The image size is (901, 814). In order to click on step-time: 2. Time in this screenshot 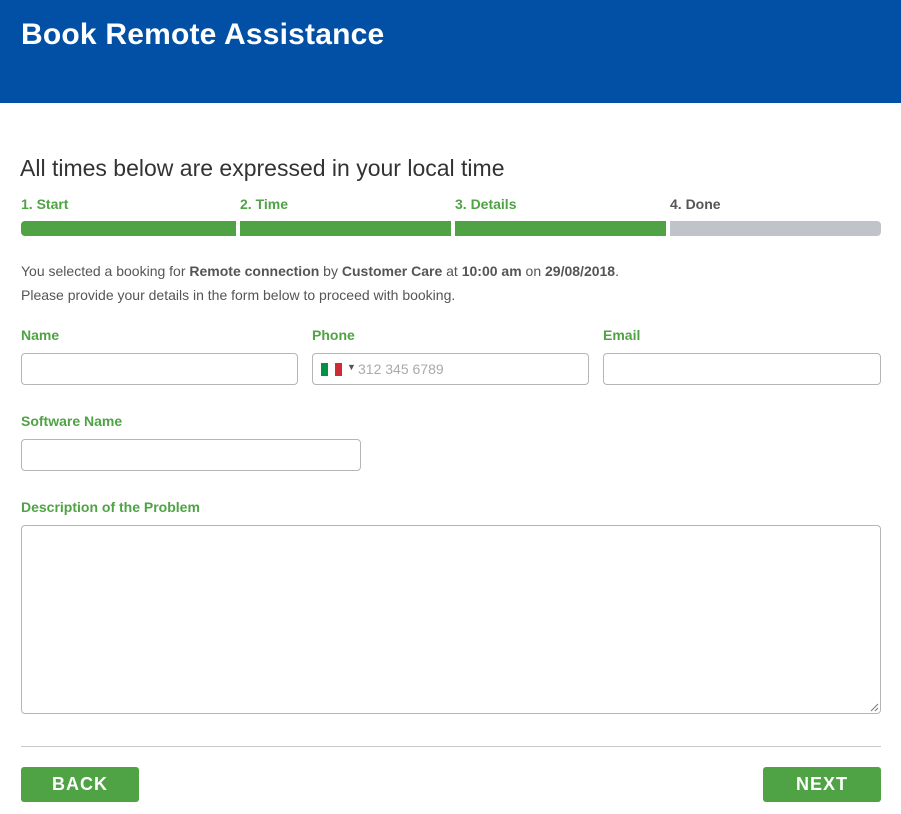, I will do `click(345, 216)`.